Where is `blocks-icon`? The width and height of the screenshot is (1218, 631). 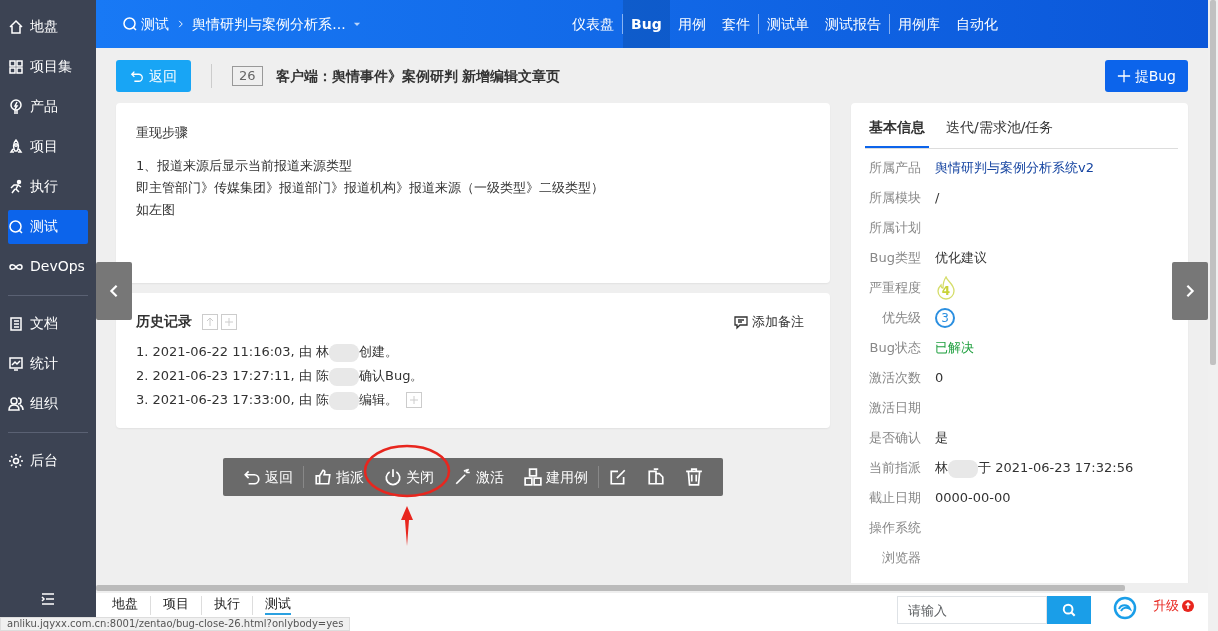
blocks-icon is located at coordinates (533, 477).